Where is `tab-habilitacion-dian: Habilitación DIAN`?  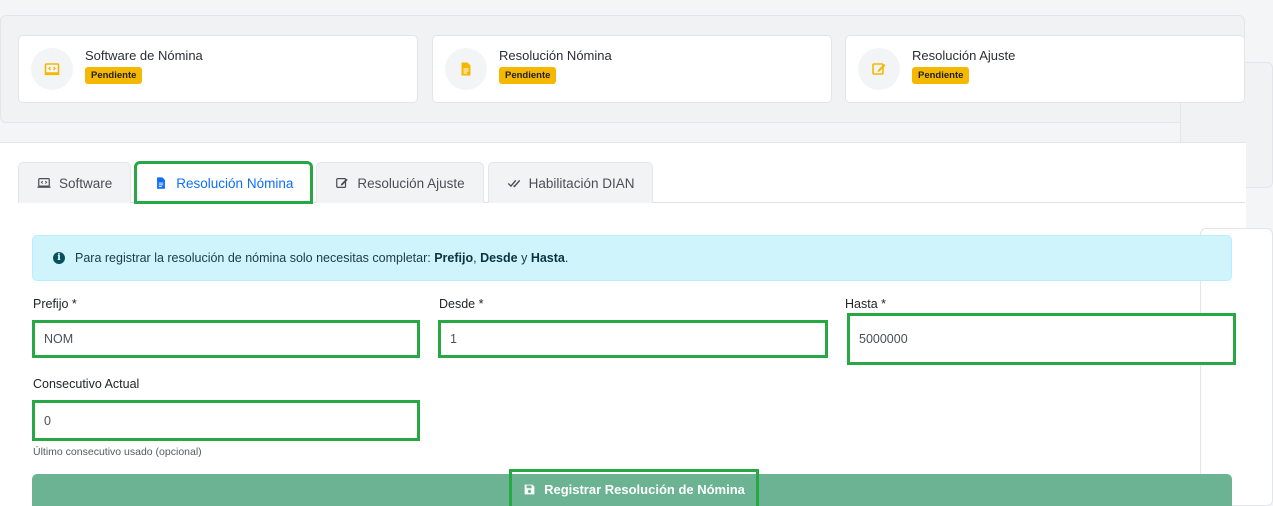
tab-habilitacion-dian: Habilitación DIAN is located at coordinates (570, 182).